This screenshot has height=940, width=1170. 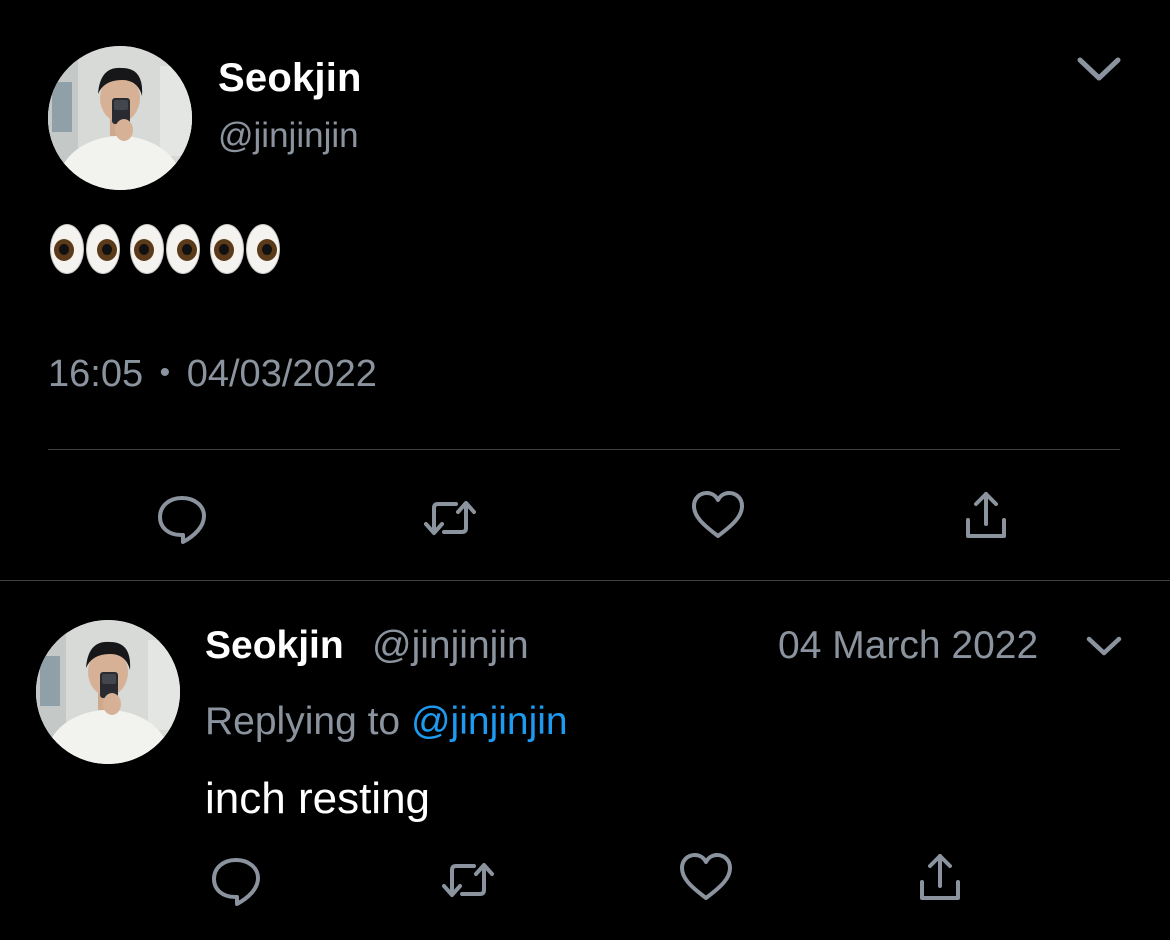 What do you see at coordinates (908, 646) in the screenshot?
I see `tweet-date: 04 March 2022` at bounding box center [908, 646].